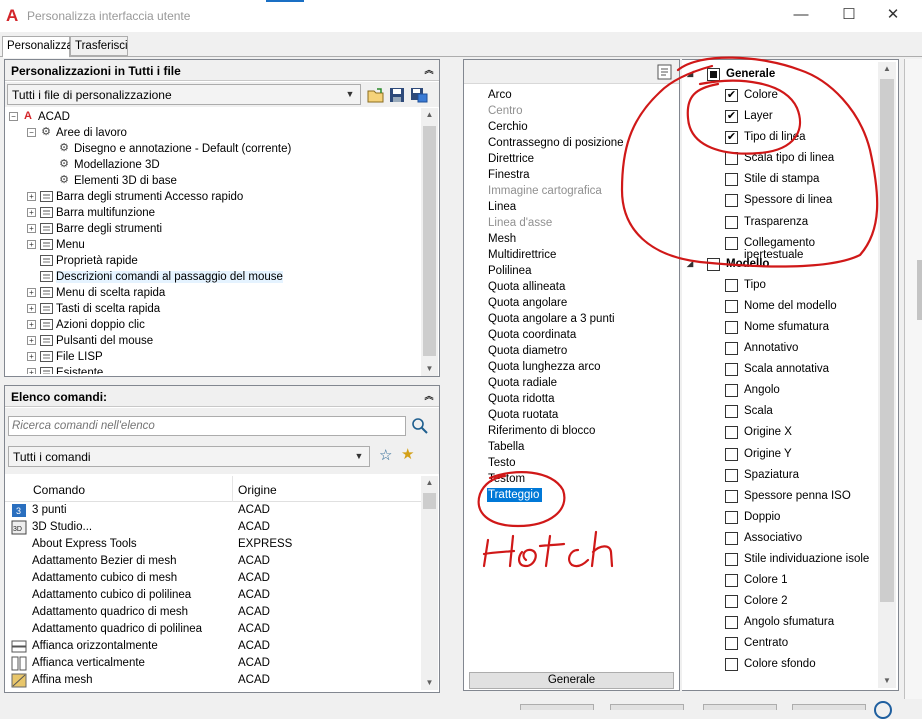 The width and height of the screenshot is (922, 719). What do you see at coordinates (213, 527) in the screenshot?
I see `command-row: 3D 3D Studio... ACAD` at bounding box center [213, 527].